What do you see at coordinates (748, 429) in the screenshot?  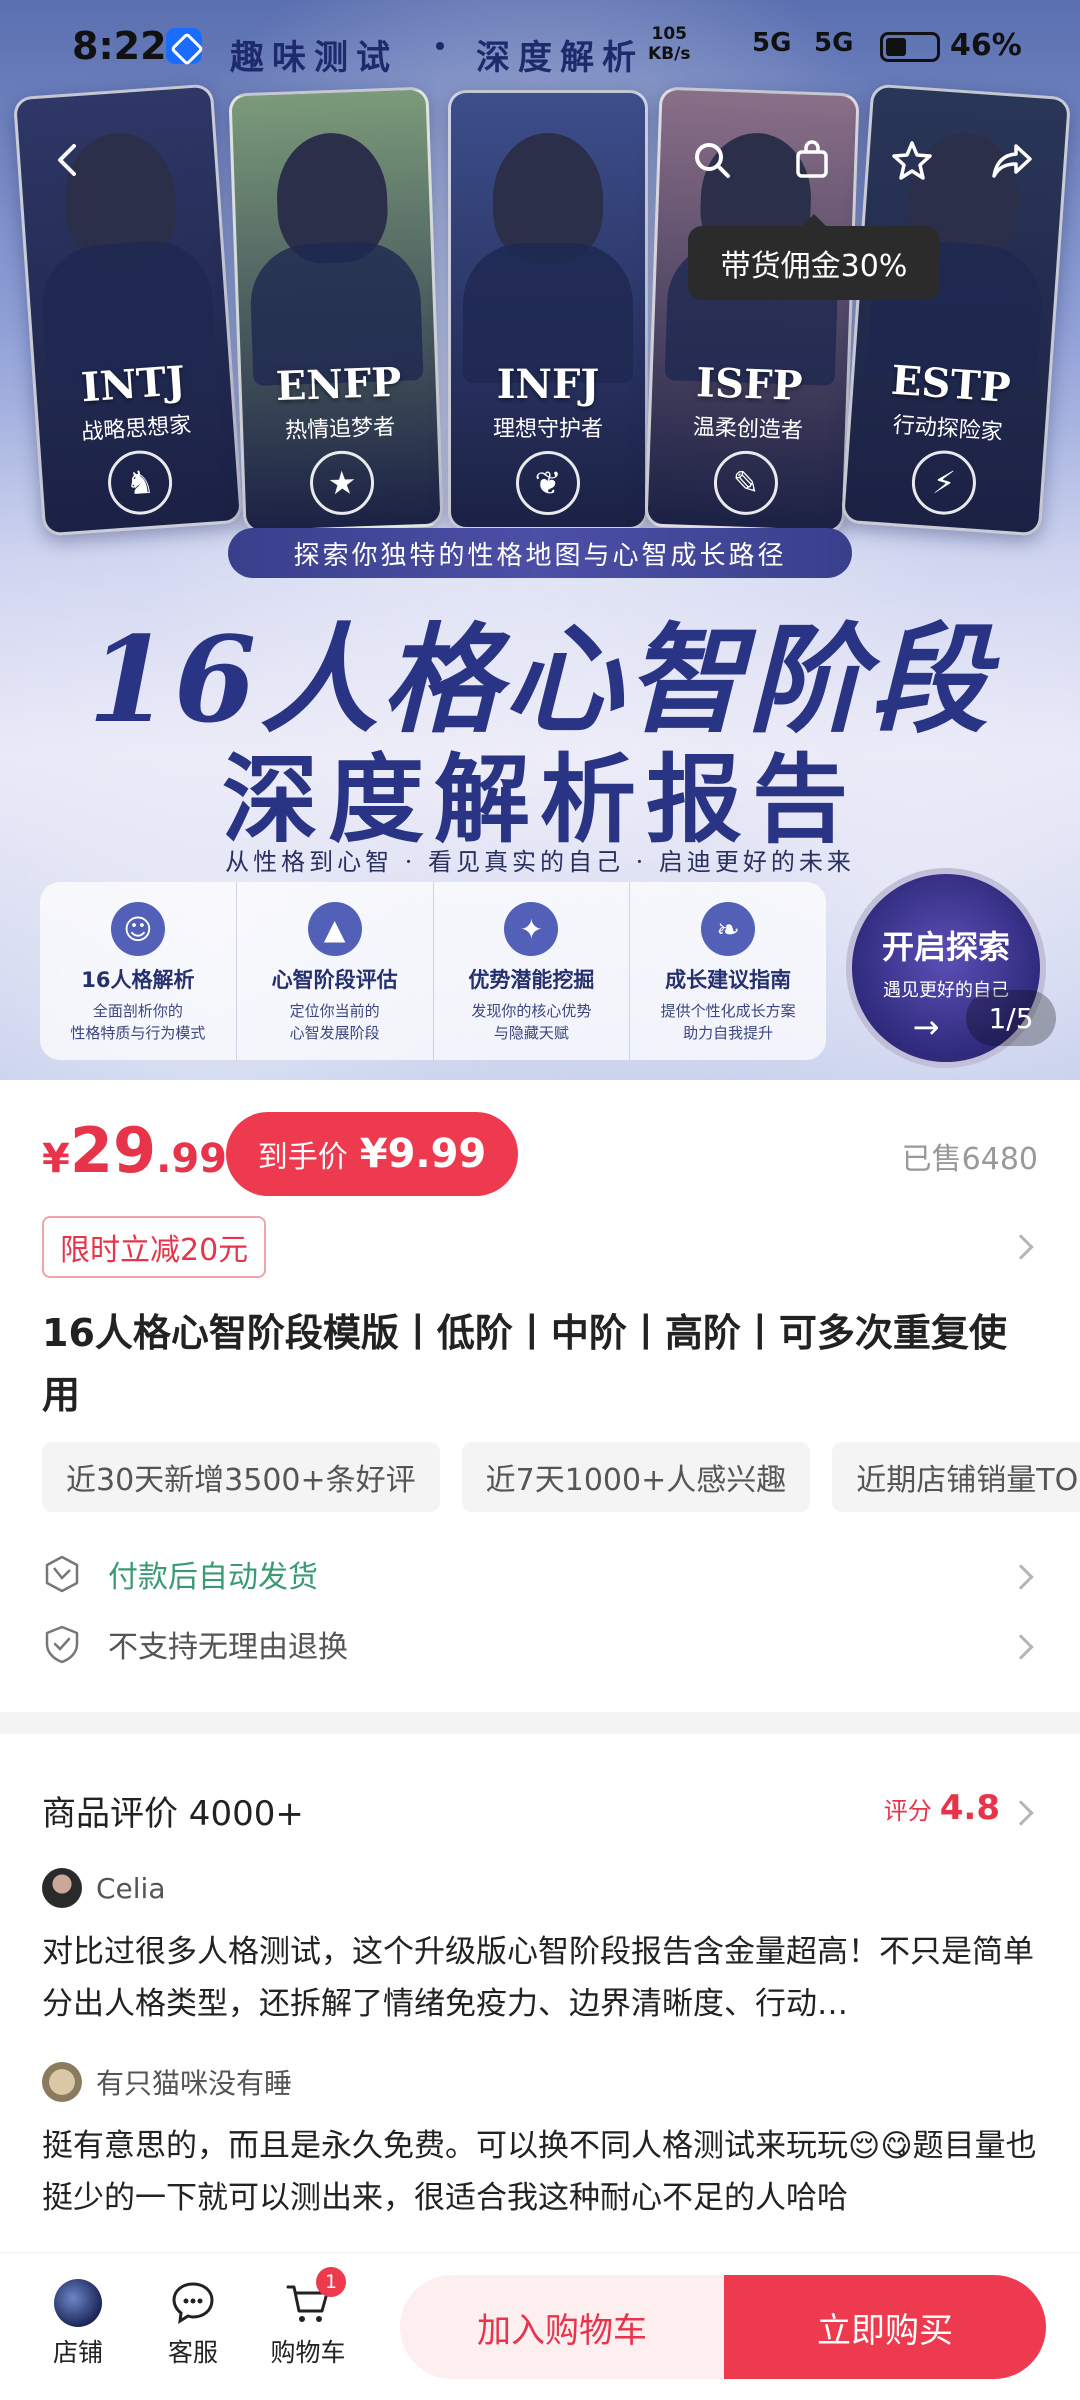 I see `personality-role: 温柔创造者` at bounding box center [748, 429].